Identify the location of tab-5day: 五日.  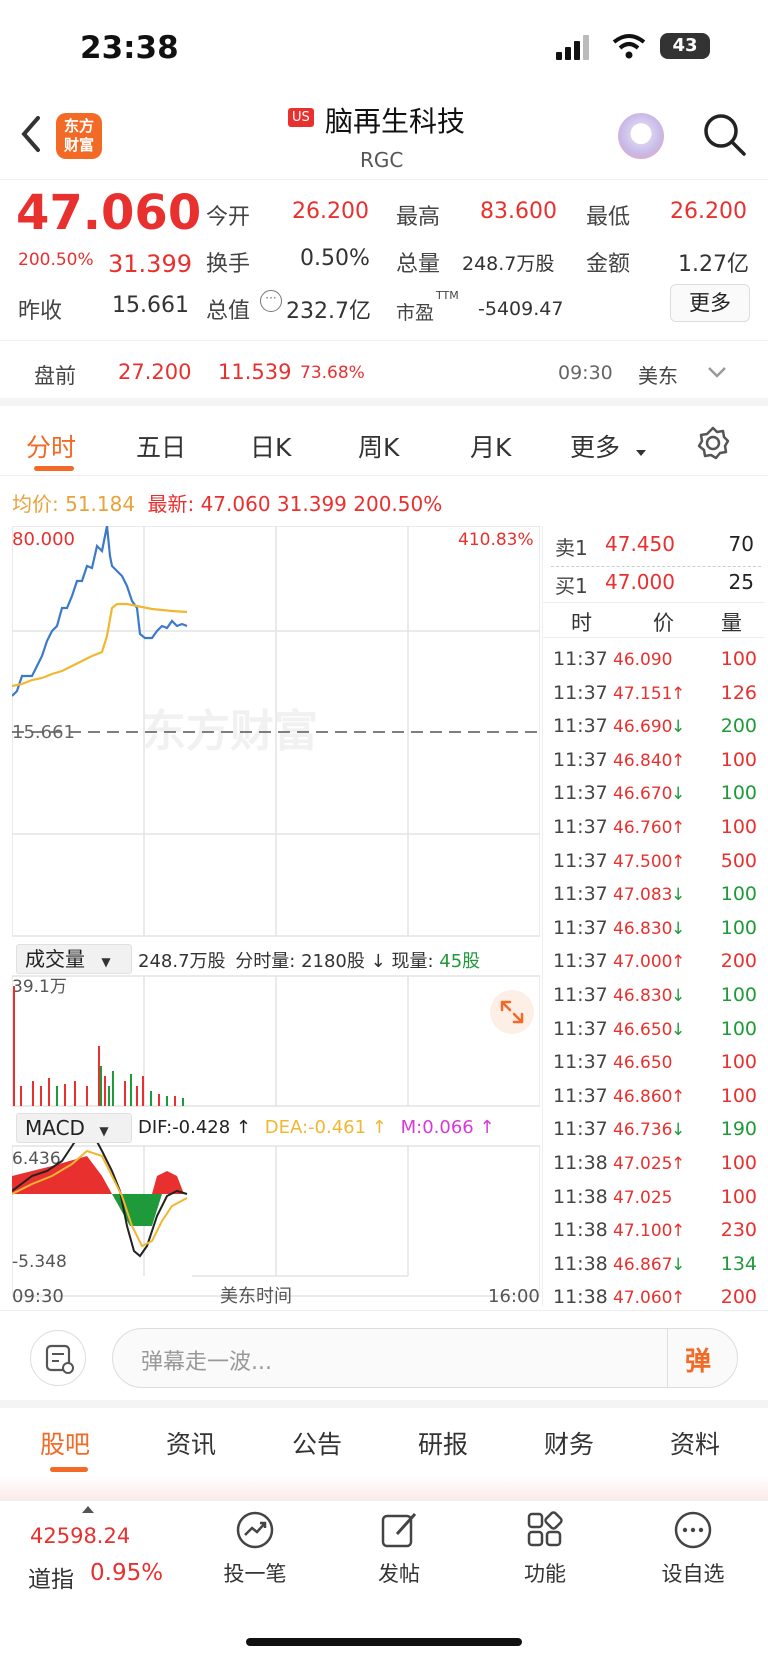
(161, 446).